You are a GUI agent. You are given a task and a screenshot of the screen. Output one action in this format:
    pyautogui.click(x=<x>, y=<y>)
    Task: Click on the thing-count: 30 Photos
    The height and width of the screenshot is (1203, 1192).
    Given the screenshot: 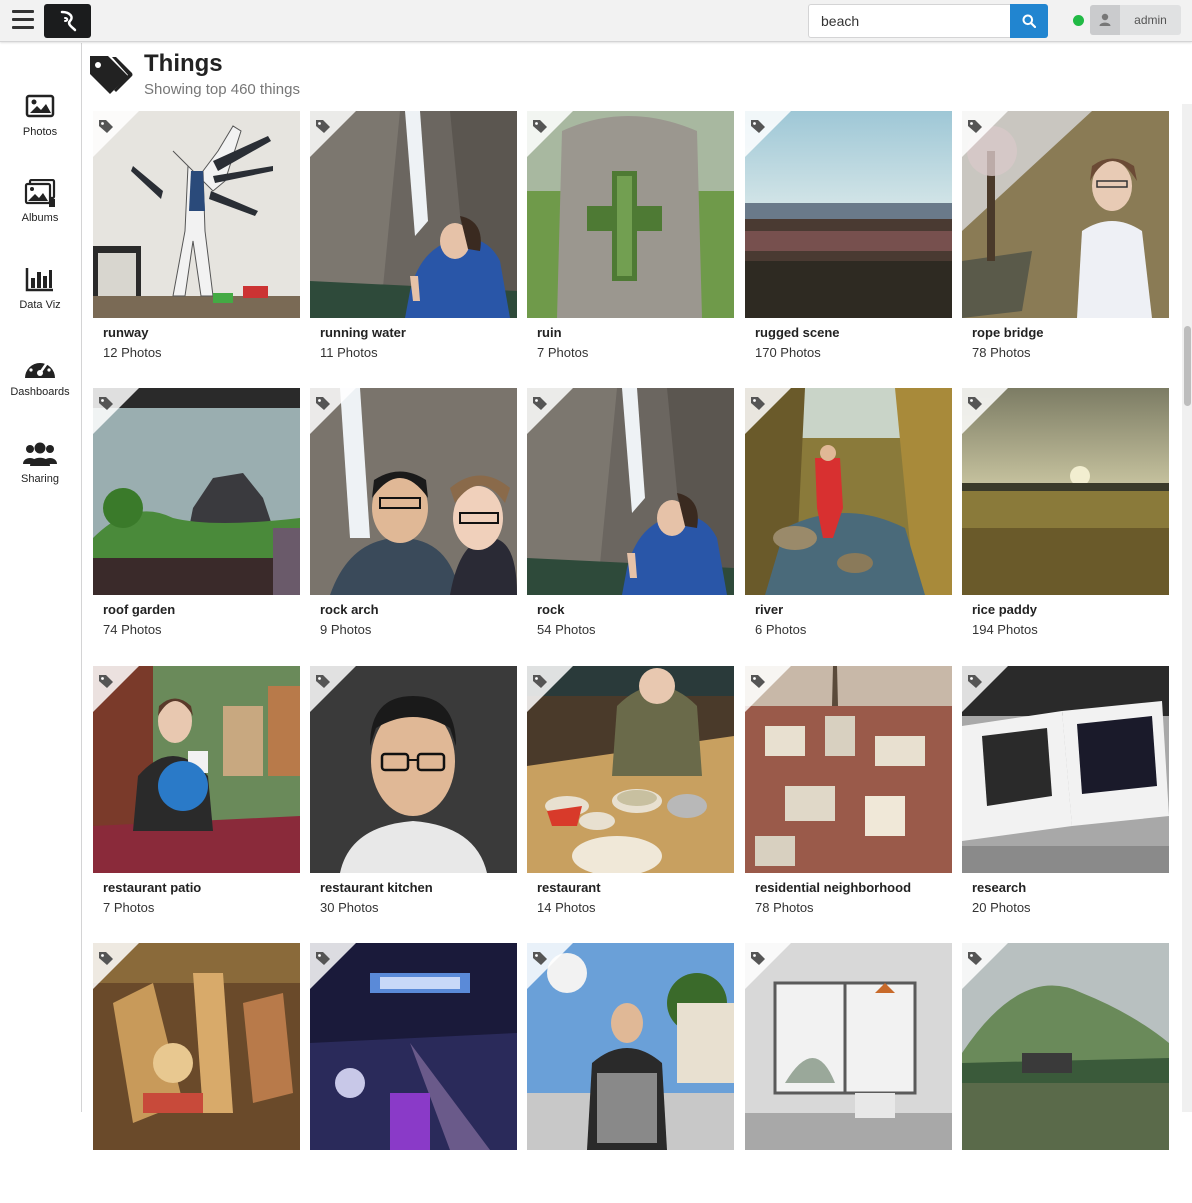 What is the action you would take?
    pyautogui.click(x=349, y=907)
    